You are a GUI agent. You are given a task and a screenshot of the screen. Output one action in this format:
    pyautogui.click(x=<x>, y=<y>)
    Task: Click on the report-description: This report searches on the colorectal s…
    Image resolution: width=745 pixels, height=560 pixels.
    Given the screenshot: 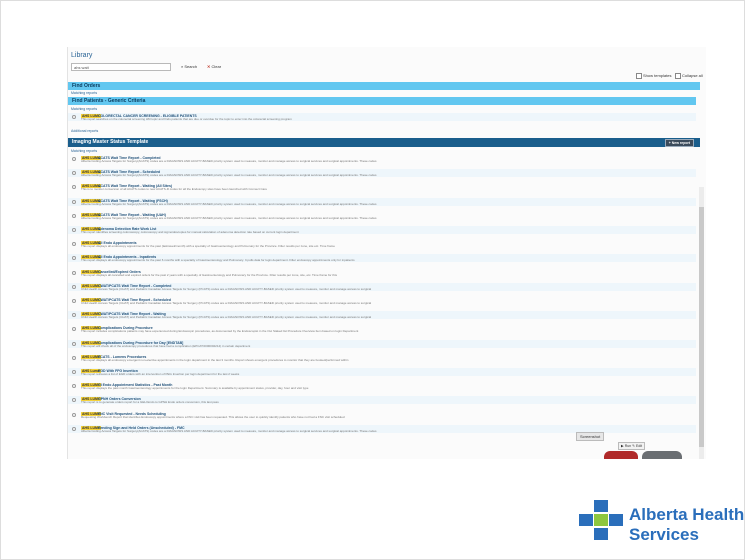 What is the action you would take?
    pyautogui.click(x=186, y=119)
    